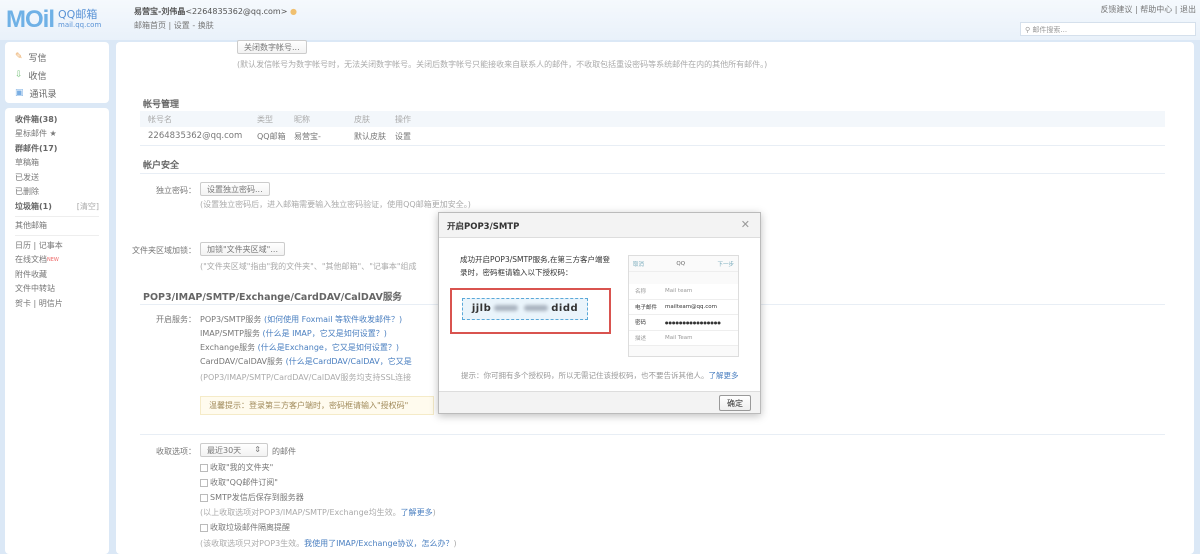  Describe the element at coordinates (204, 482) in the screenshot. I see `recv-subscriptions-checkbox` at that location.